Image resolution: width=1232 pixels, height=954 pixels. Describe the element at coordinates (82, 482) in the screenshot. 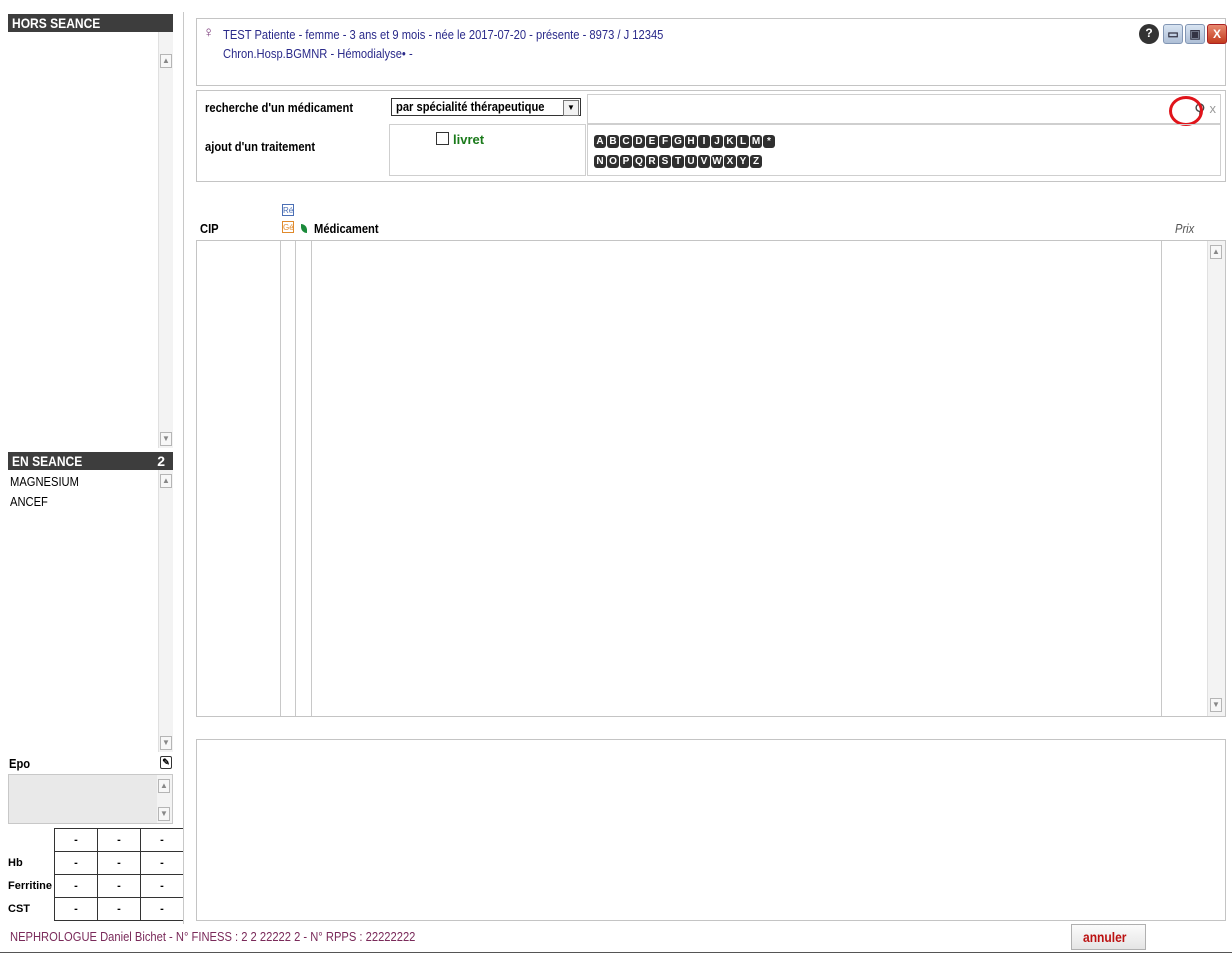

I see `list-item: MAGNESIUM` at that location.